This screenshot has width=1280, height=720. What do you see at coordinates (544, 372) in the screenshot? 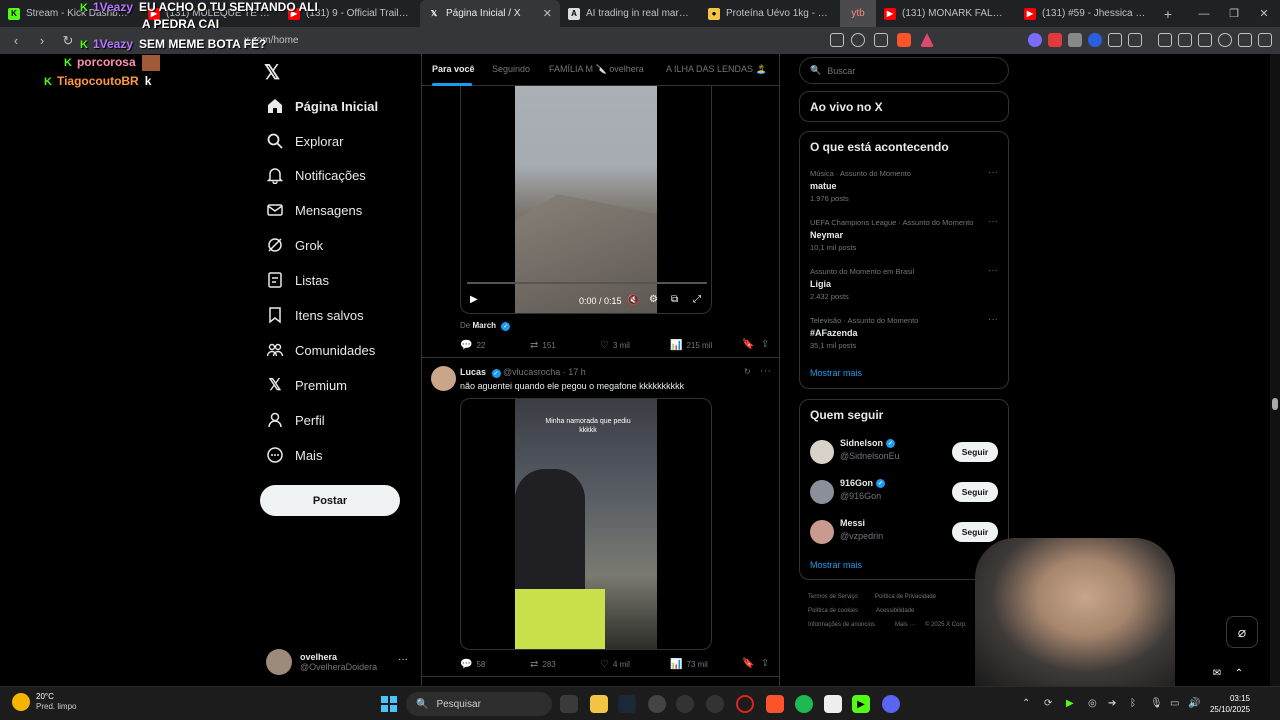
I see `author-handle: @vlucasrocha · 17 h` at bounding box center [544, 372].